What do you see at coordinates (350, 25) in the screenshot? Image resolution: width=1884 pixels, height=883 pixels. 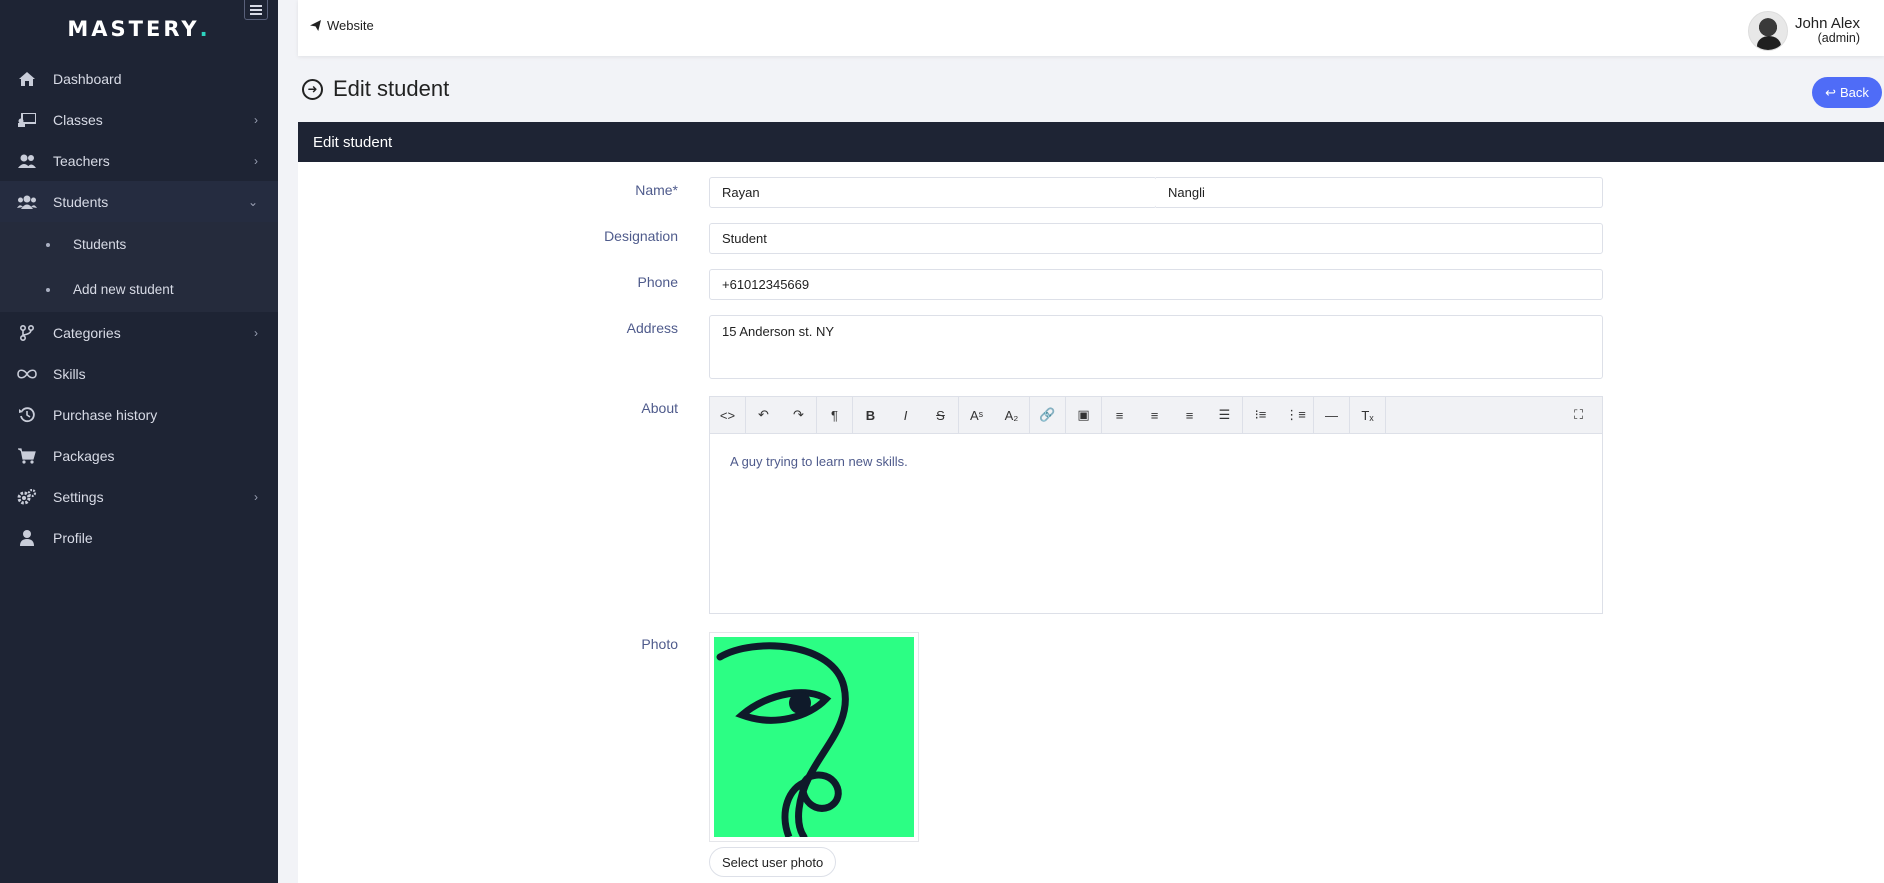 I see `website-link-label: Website` at bounding box center [350, 25].